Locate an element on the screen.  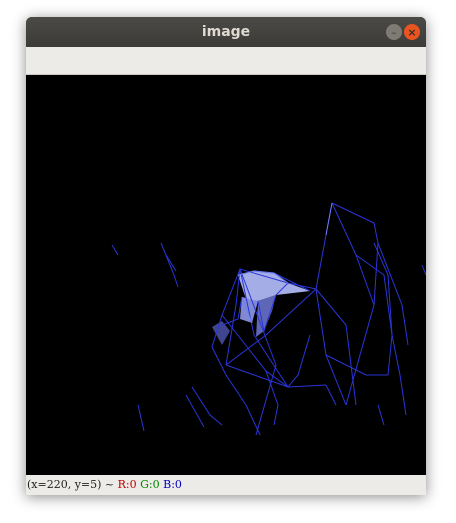
title-bar: image – × is located at coordinates (226, 32).